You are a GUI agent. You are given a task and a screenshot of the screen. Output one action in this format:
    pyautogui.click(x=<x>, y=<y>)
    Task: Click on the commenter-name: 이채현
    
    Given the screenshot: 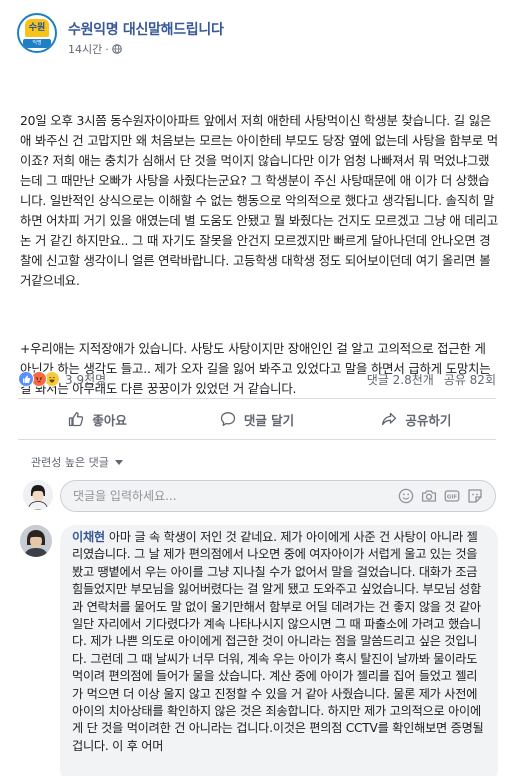 What is the action you would take?
    pyautogui.click(x=88, y=537)
    